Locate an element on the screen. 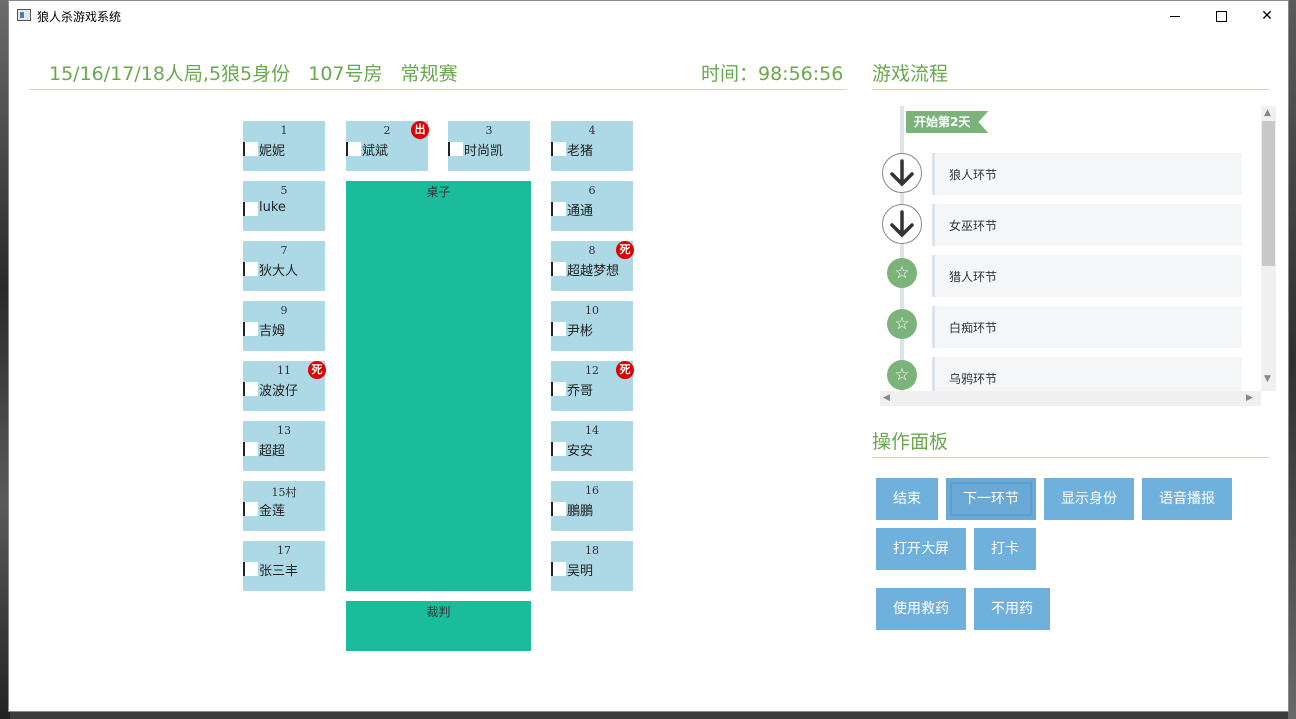 This screenshot has height=719, width=1296. table-label: 桌子 is located at coordinates (438, 192).